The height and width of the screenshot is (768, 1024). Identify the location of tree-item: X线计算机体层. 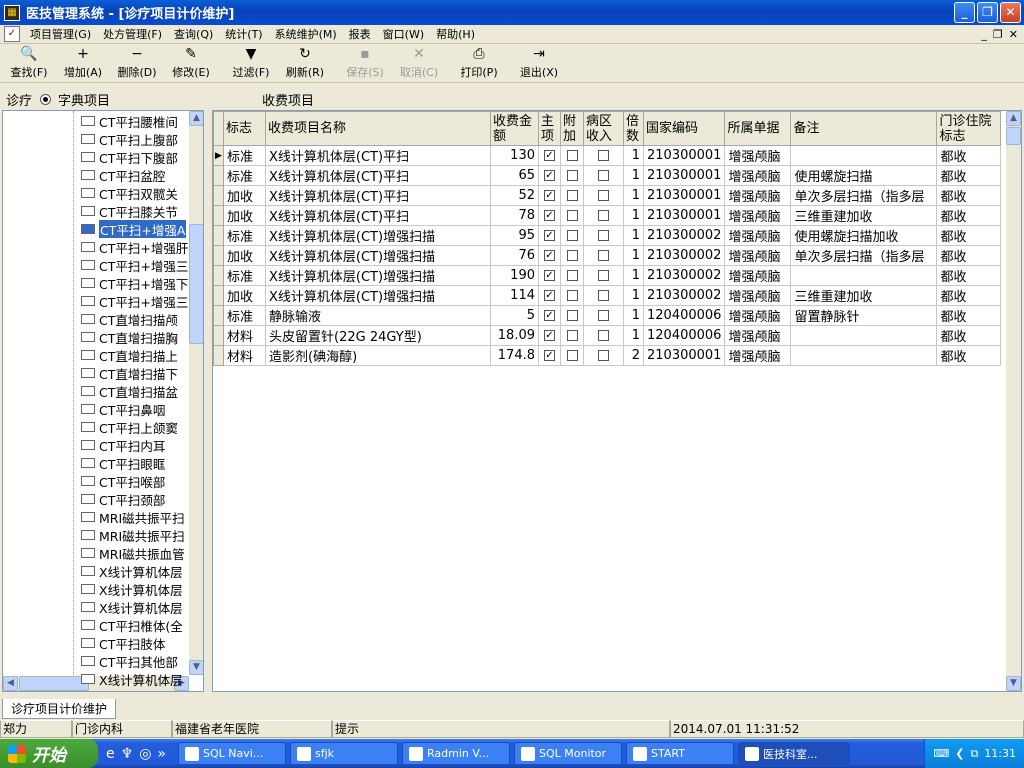
(137, 571).